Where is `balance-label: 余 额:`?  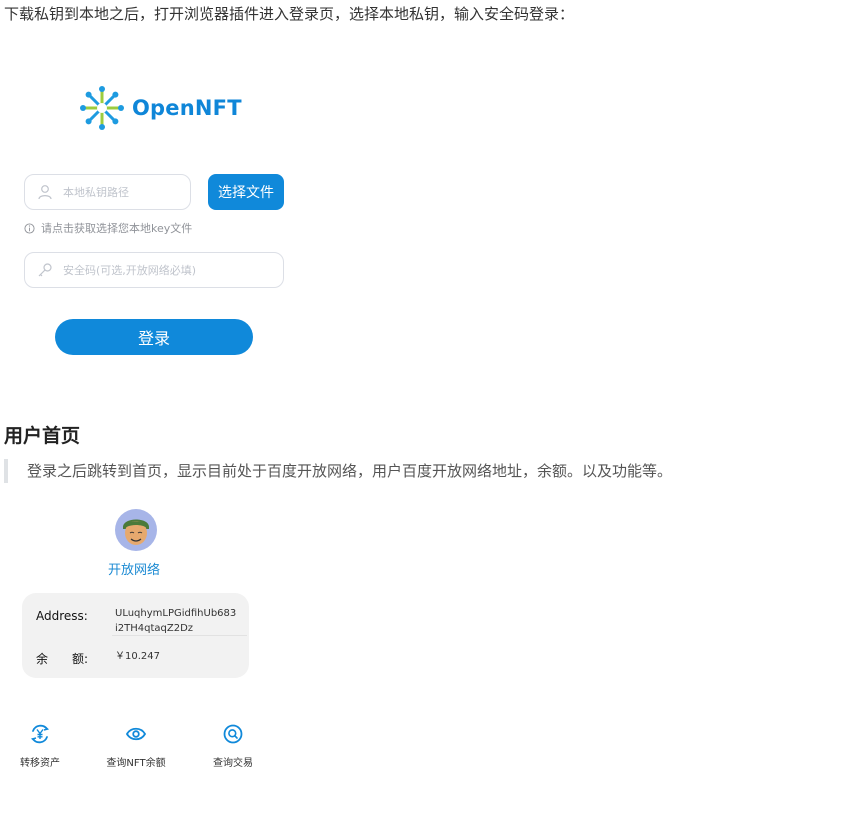
balance-label: 余 额: is located at coordinates (62, 659).